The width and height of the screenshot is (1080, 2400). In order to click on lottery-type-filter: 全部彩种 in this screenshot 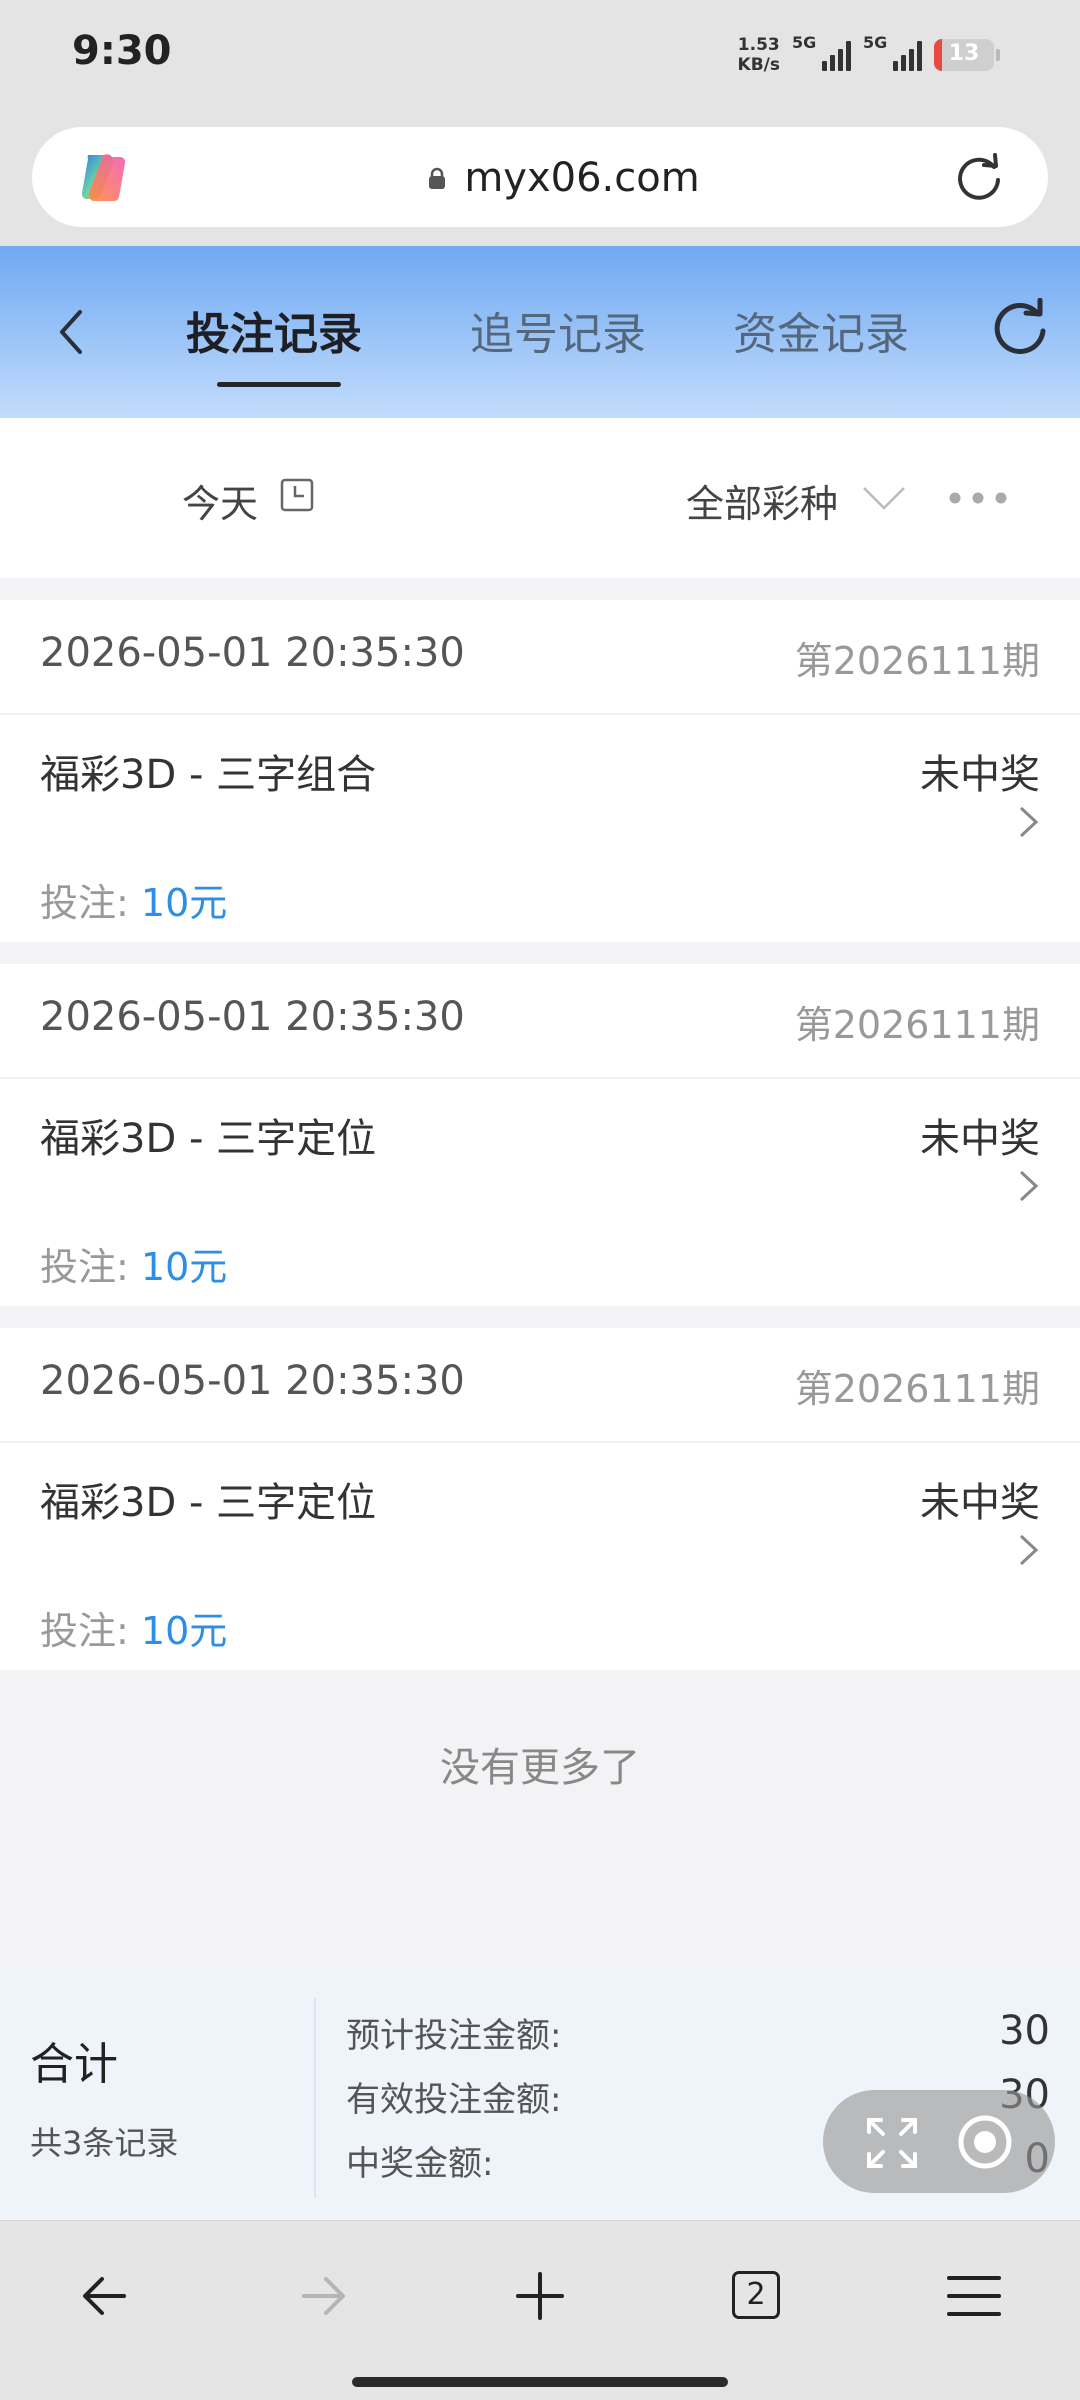, I will do `click(762, 500)`.